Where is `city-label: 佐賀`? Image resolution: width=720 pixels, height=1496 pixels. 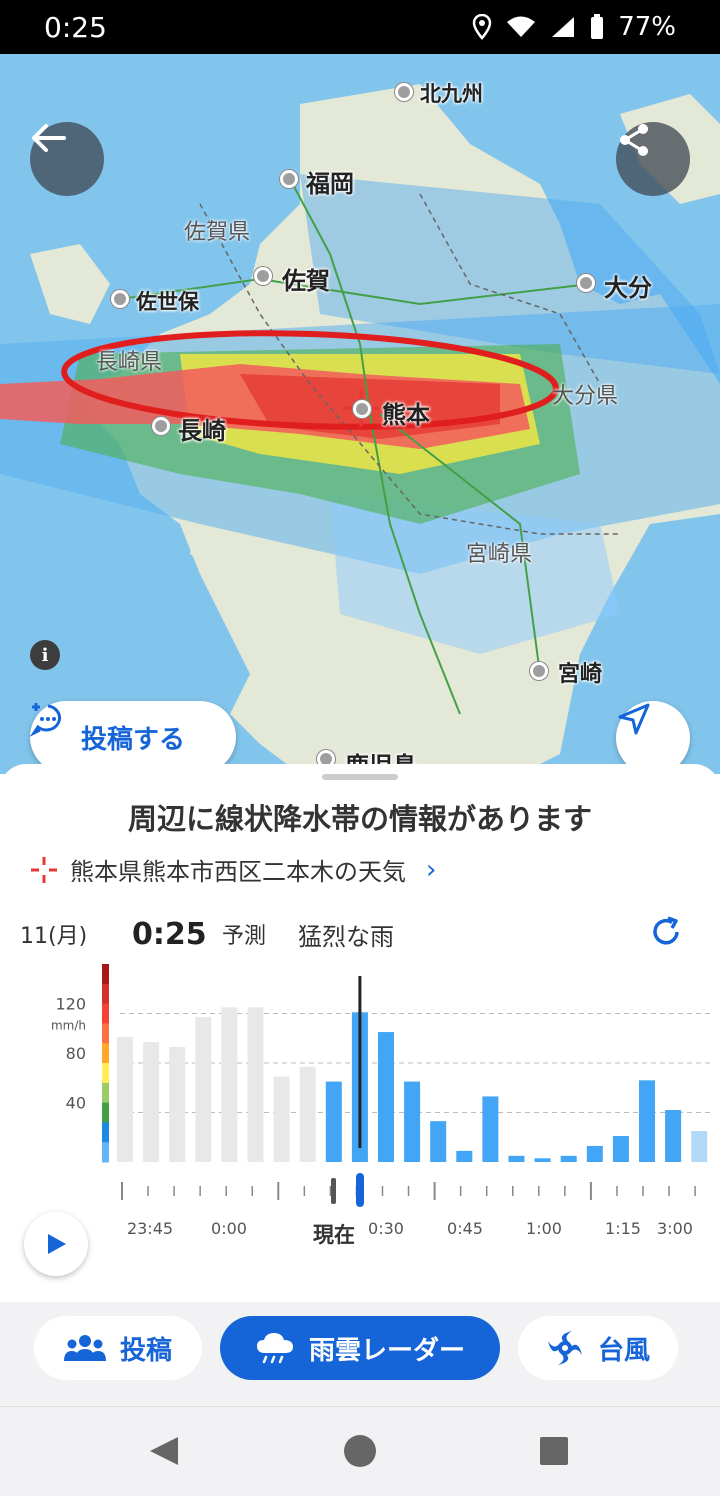
city-label: 佐賀 is located at coordinates (306, 281).